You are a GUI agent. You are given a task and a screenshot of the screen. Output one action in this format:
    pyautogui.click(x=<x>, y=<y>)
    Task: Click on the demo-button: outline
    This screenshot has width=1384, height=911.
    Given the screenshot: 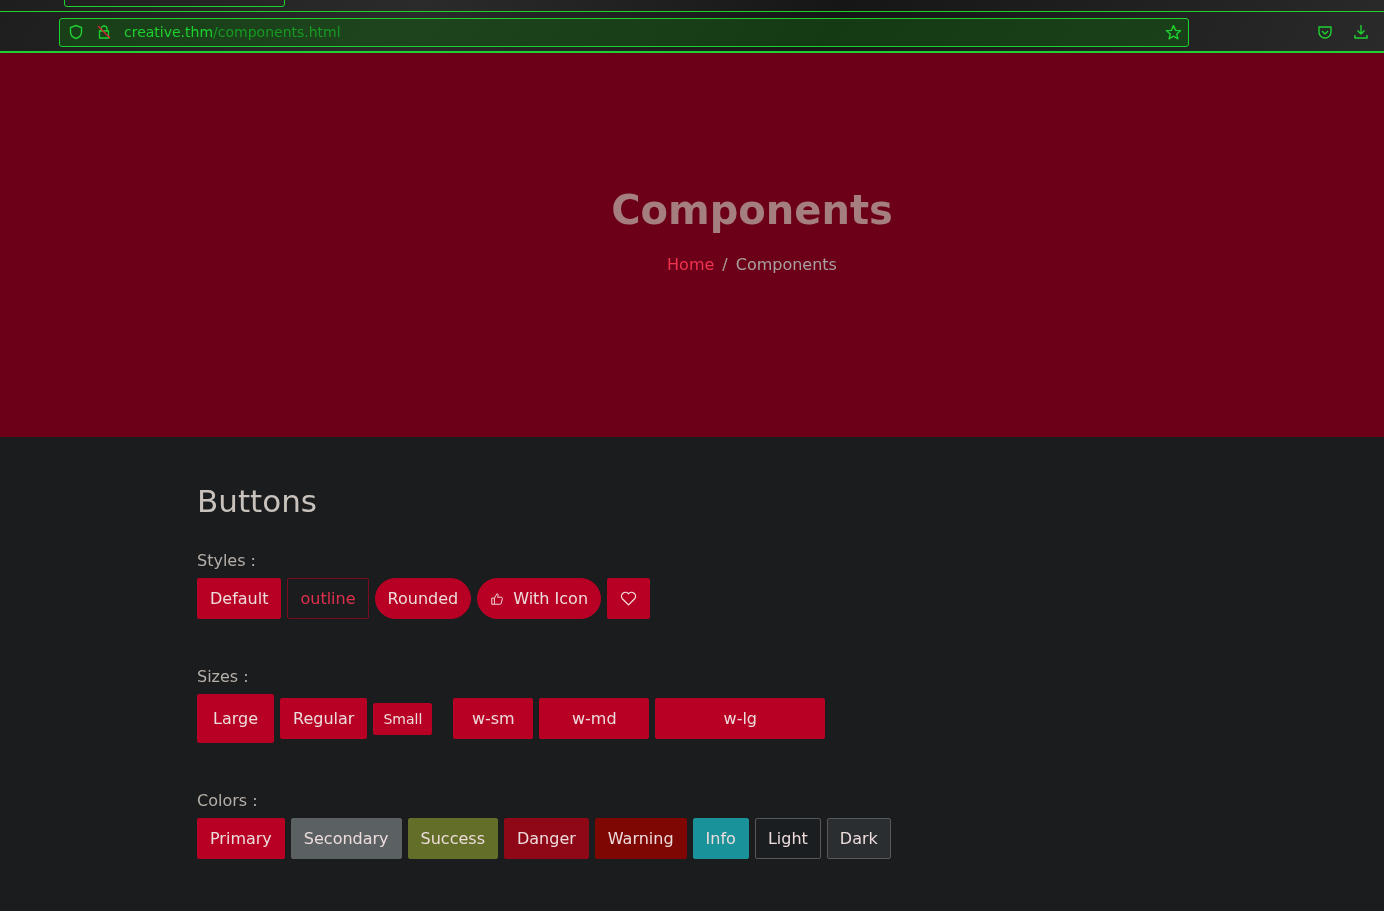 What is the action you would take?
    pyautogui.click(x=328, y=598)
    